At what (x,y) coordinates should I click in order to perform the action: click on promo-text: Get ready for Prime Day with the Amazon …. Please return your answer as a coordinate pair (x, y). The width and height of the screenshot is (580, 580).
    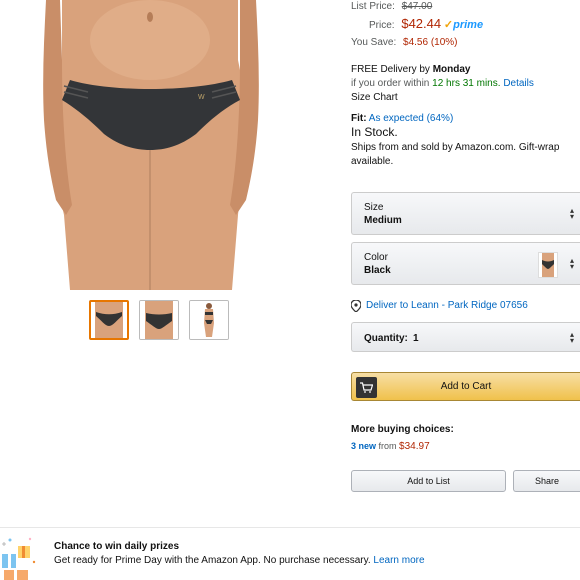
    Looking at the image, I should click on (212, 560).